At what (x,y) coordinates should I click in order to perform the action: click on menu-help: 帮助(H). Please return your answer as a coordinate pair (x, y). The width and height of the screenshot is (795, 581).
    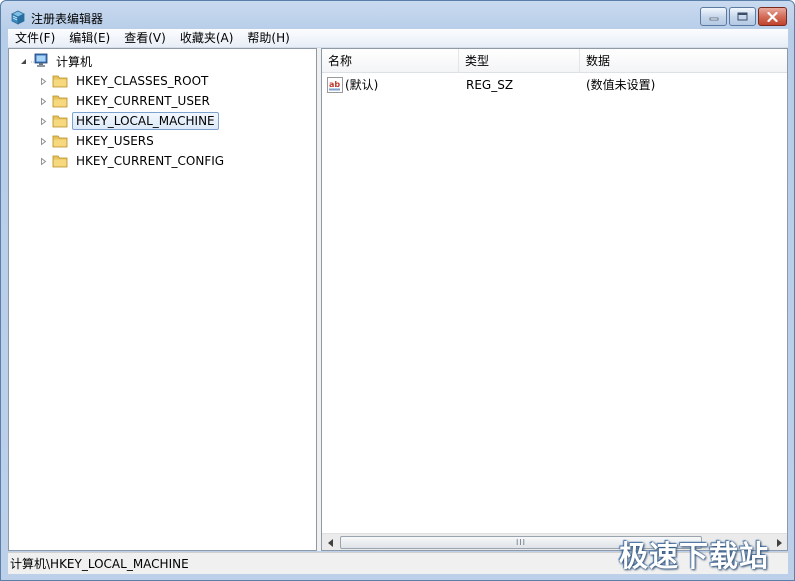
    Looking at the image, I should click on (268, 38).